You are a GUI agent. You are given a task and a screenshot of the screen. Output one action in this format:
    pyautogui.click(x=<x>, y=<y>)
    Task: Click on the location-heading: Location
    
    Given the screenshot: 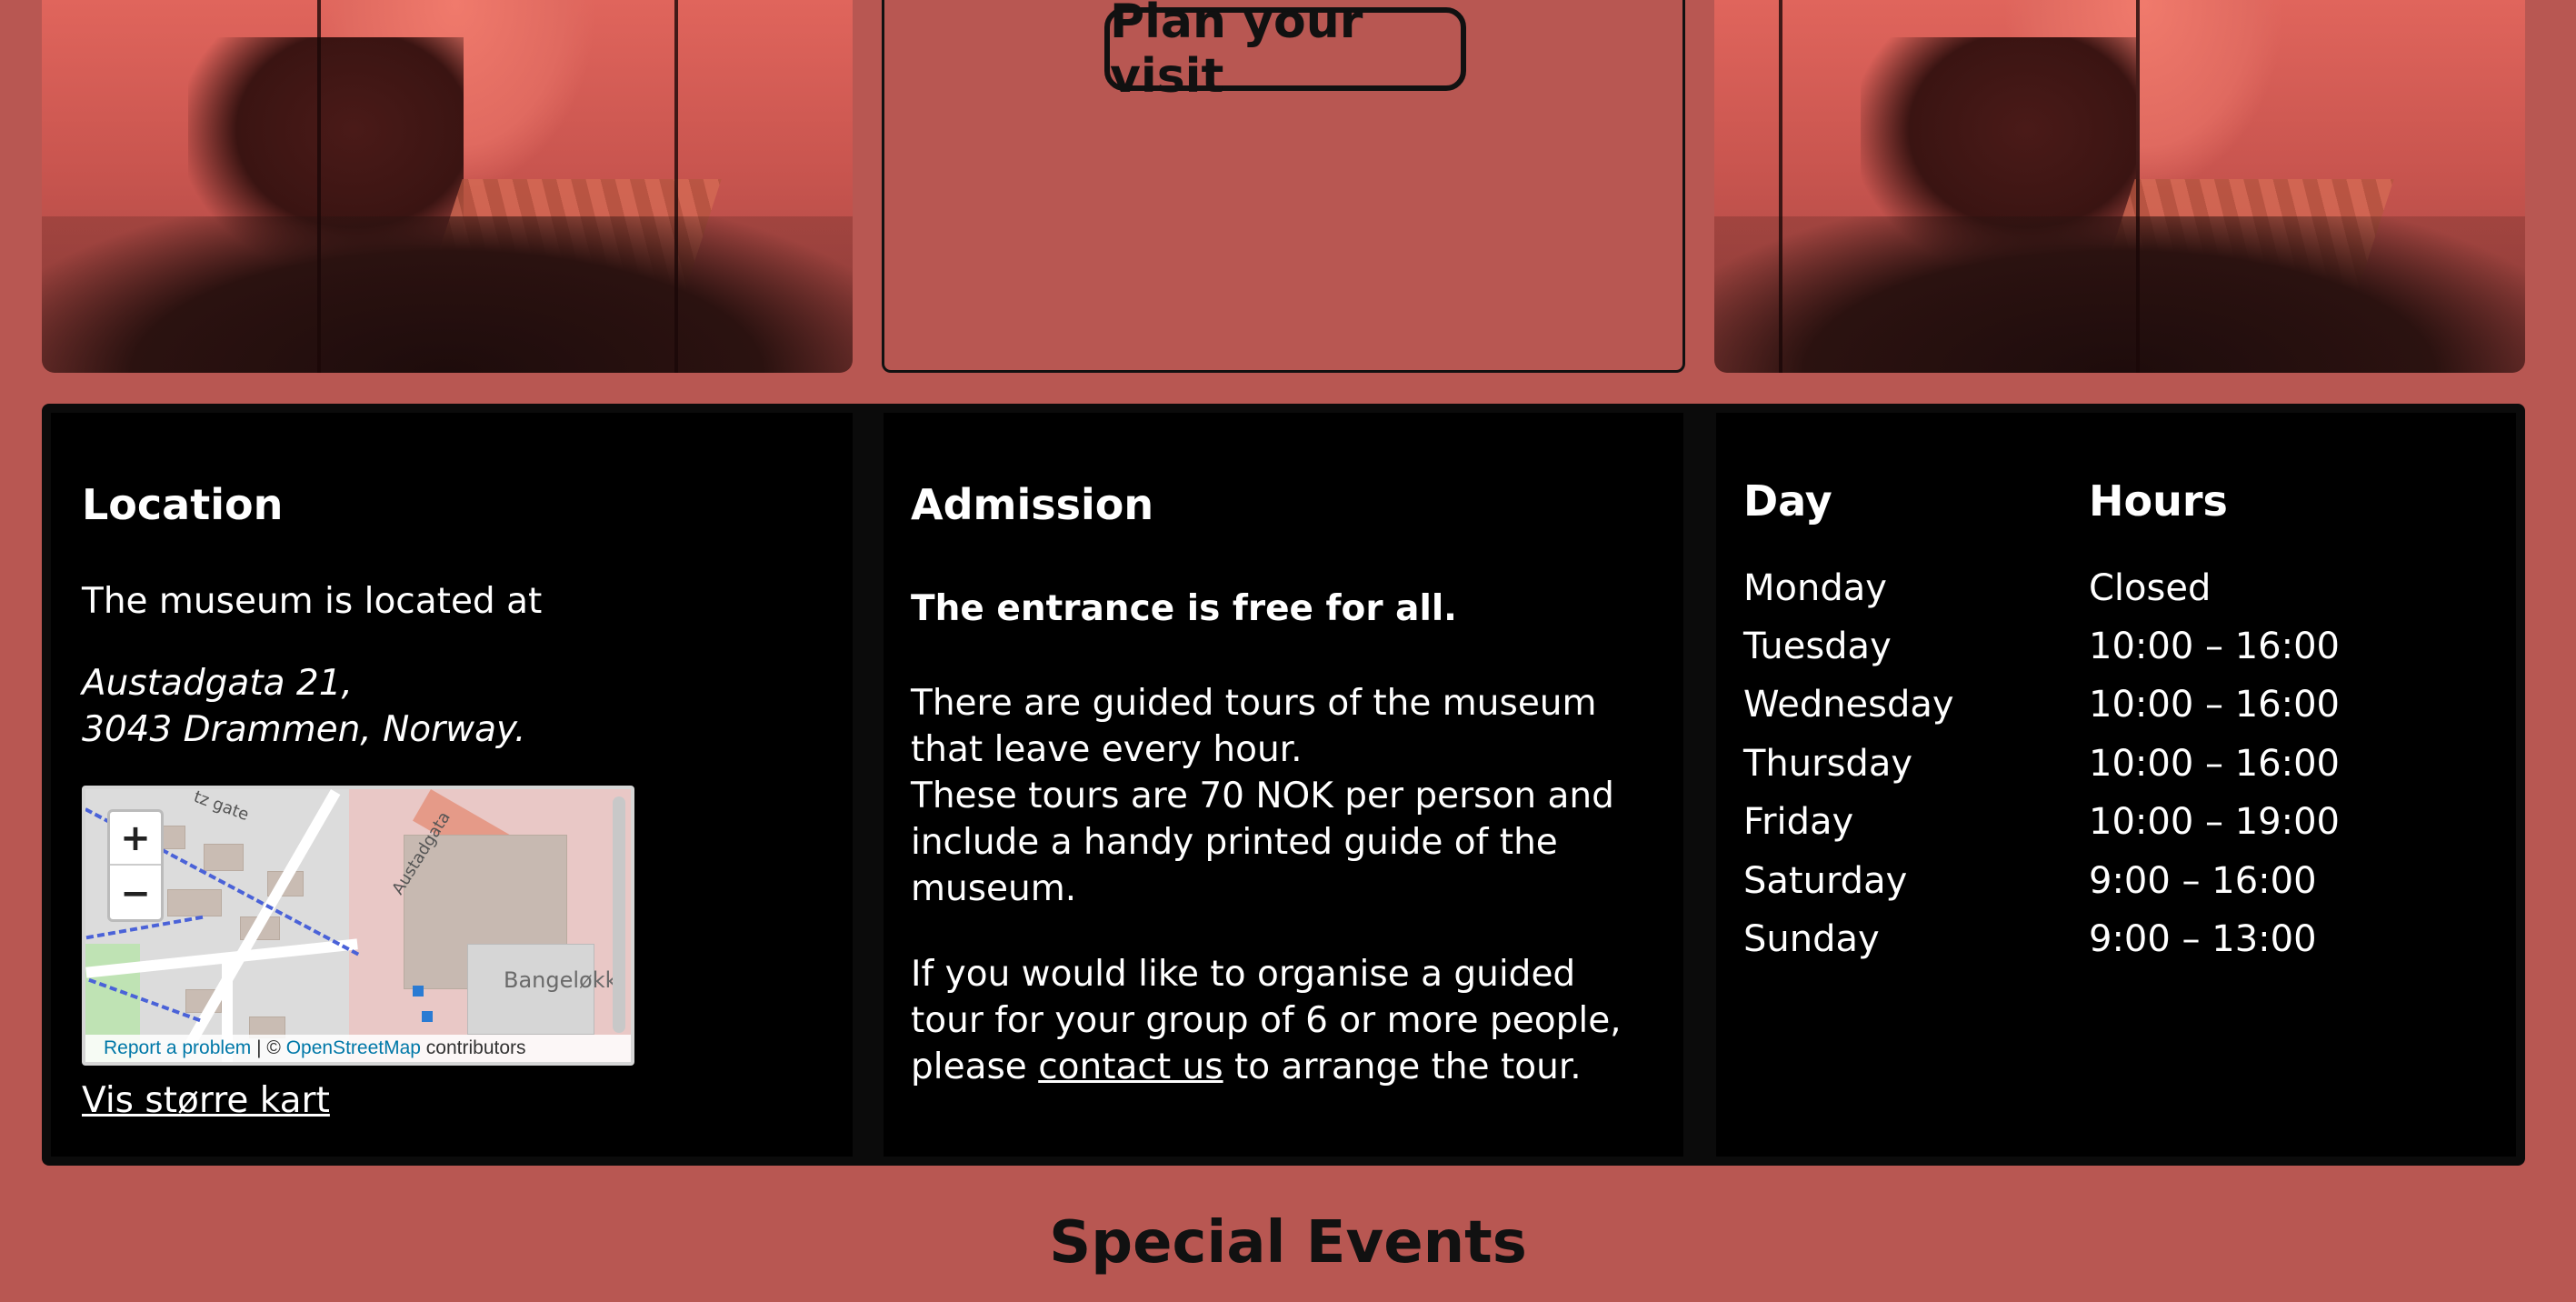 What is the action you would take?
    pyautogui.click(x=183, y=504)
    